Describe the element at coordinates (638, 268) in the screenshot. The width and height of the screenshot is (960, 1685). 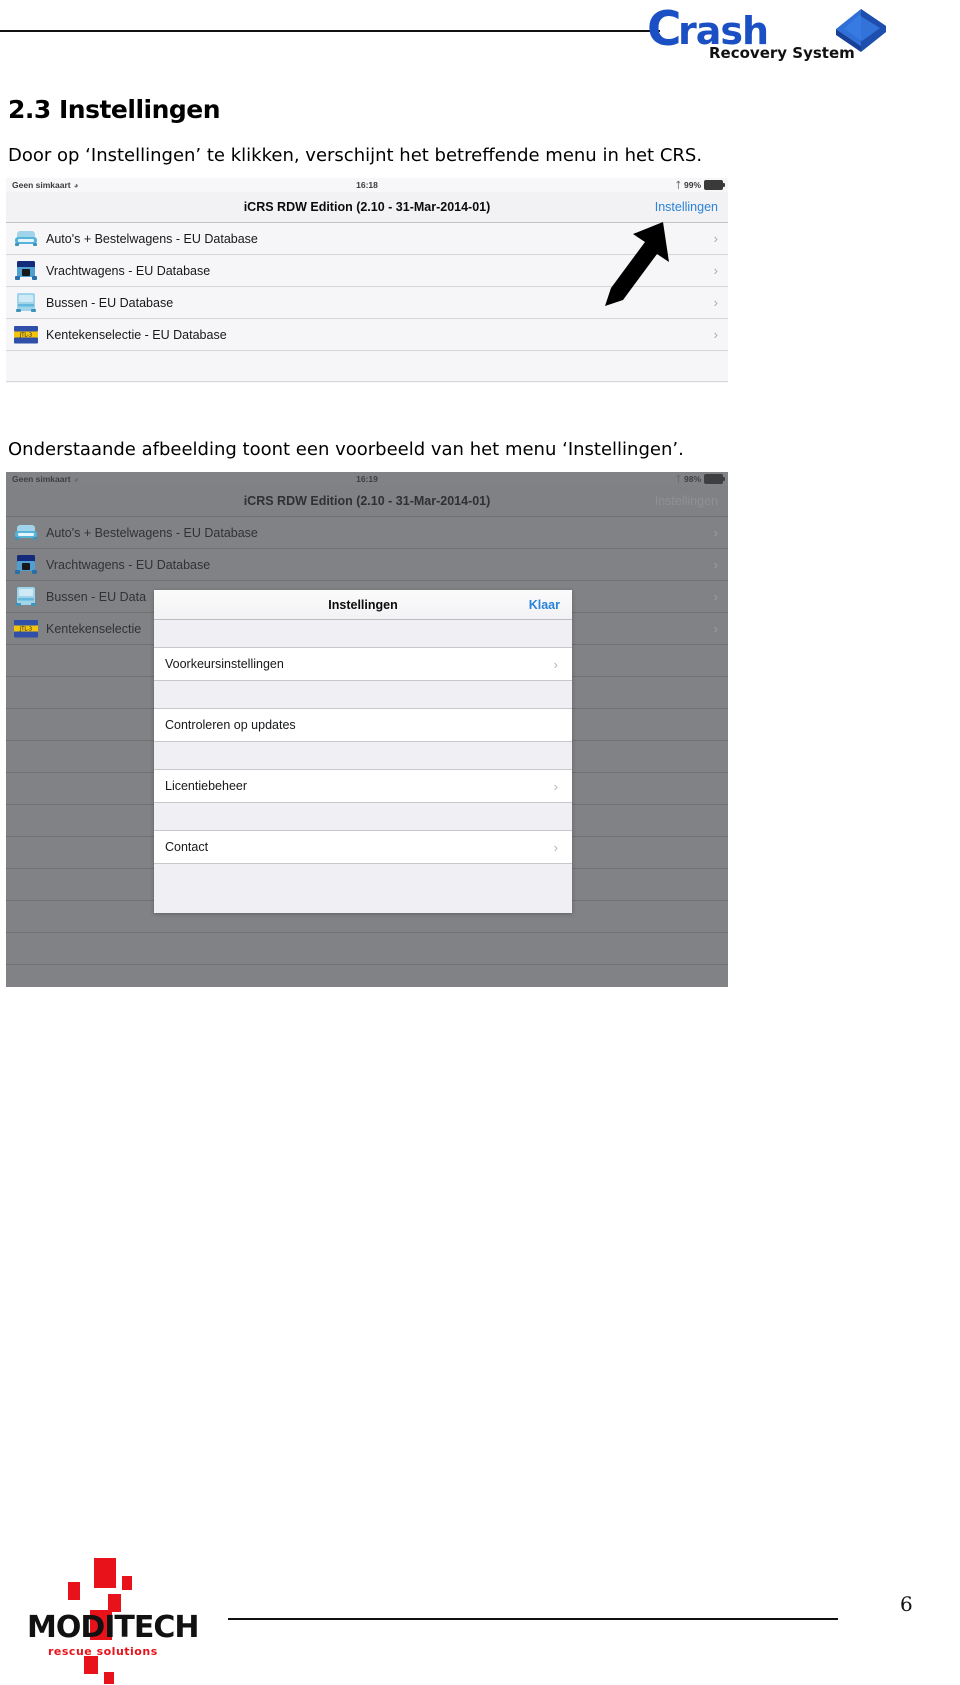
I see `black-arrow-icon` at that location.